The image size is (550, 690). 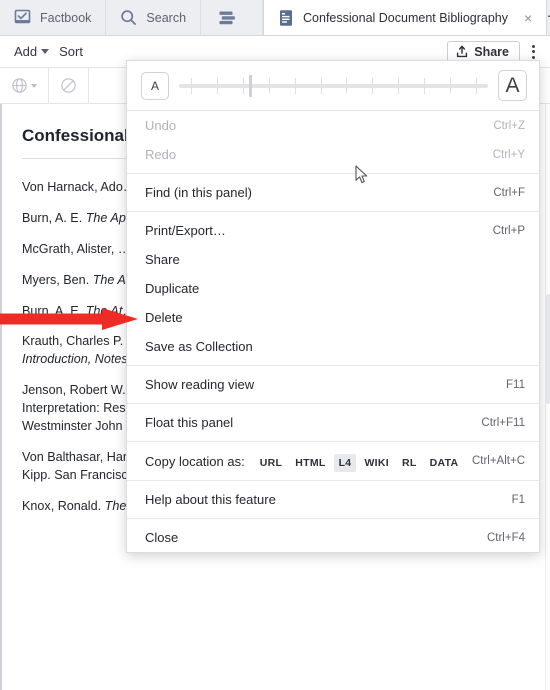 I want to click on menu-item-delete: Delete, so click(x=333, y=317).